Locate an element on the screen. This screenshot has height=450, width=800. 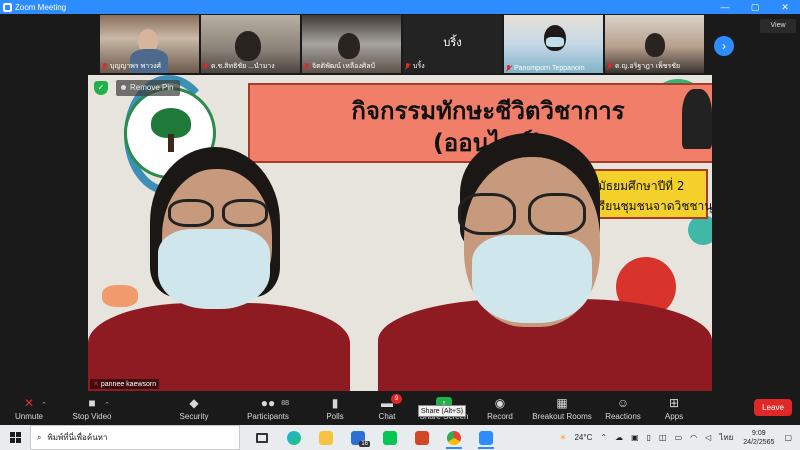
glasses-right-lens is located at coordinates (557, 214).